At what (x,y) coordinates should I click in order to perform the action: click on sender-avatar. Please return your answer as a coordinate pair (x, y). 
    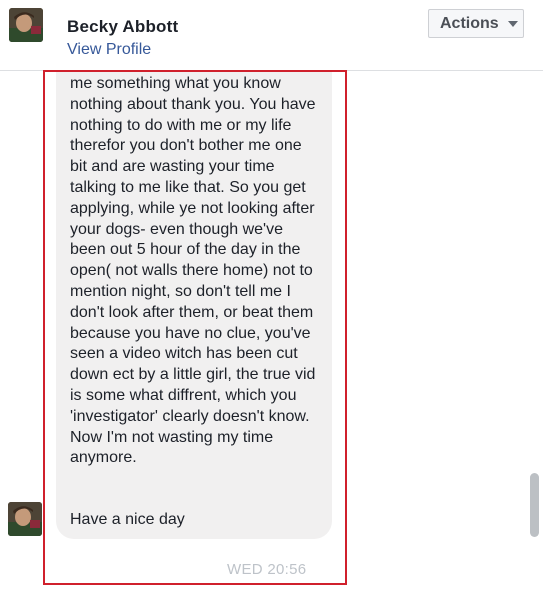
    Looking at the image, I should click on (25, 519).